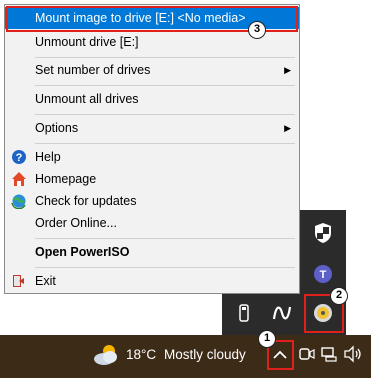 This screenshot has width=371, height=378. Describe the element at coordinates (339, 296) in the screenshot. I see `callout-badge-2: 2` at that location.